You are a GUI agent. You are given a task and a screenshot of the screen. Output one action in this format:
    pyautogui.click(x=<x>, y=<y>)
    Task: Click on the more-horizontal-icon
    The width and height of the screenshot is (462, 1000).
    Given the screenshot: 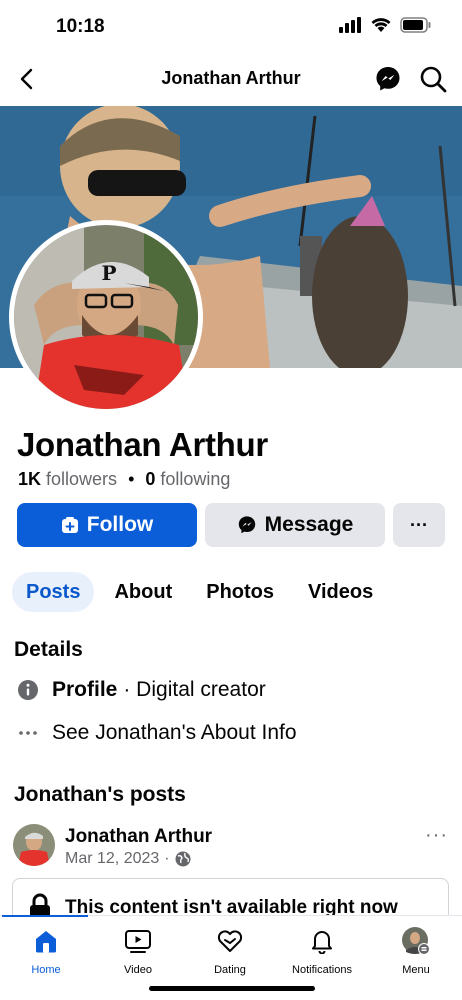 What is the action you would take?
    pyautogui.click(x=28, y=733)
    